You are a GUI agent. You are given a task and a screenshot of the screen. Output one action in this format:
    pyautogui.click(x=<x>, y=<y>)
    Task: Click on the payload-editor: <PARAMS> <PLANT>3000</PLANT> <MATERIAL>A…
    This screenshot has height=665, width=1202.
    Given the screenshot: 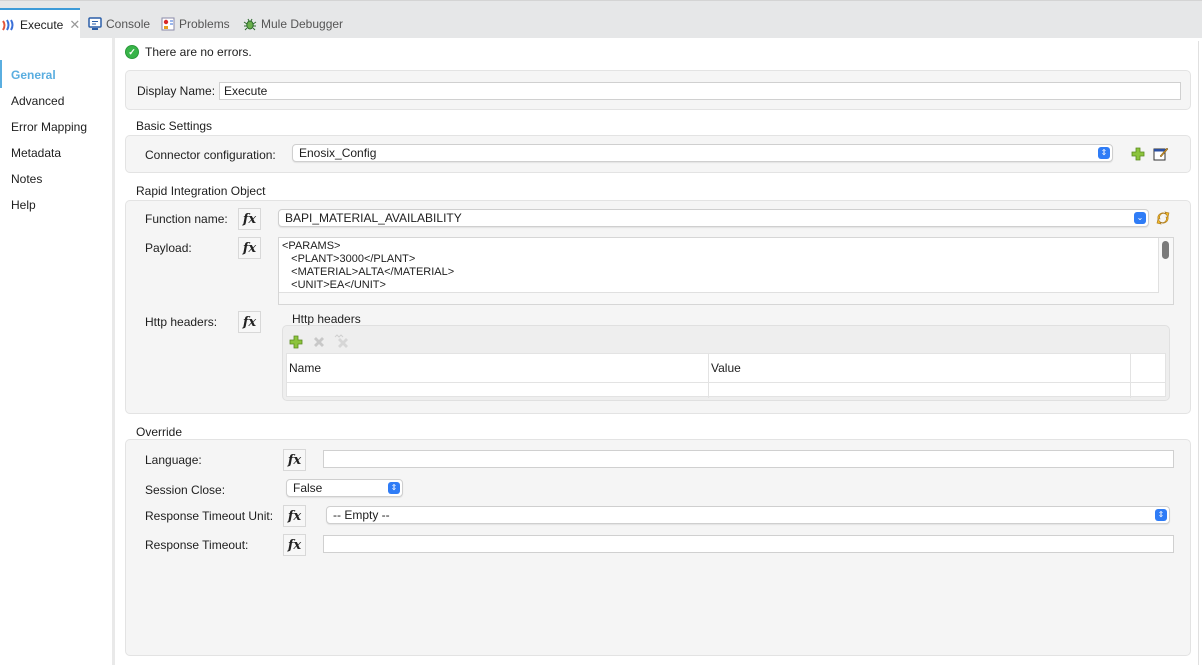 What is the action you would take?
    pyautogui.click(x=726, y=271)
    